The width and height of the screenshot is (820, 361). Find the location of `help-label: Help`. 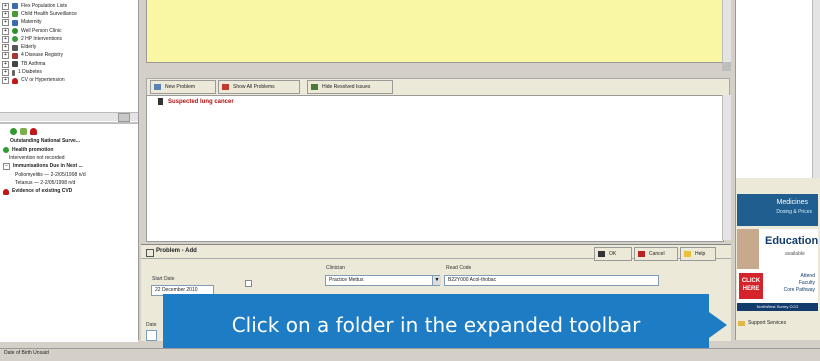

help-label: Help is located at coordinates (700, 254).